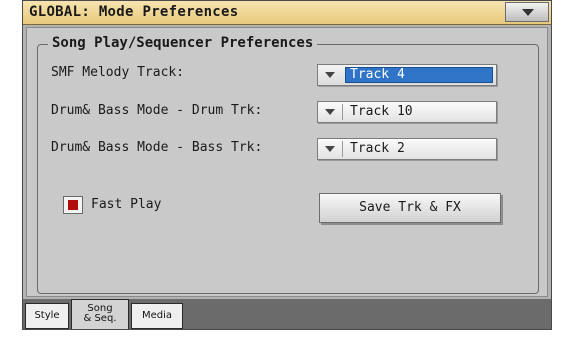  Describe the element at coordinates (157, 110) in the screenshot. I see `drum-trk-label: Drum& Bass Mode - Drum Trk:` at that location.